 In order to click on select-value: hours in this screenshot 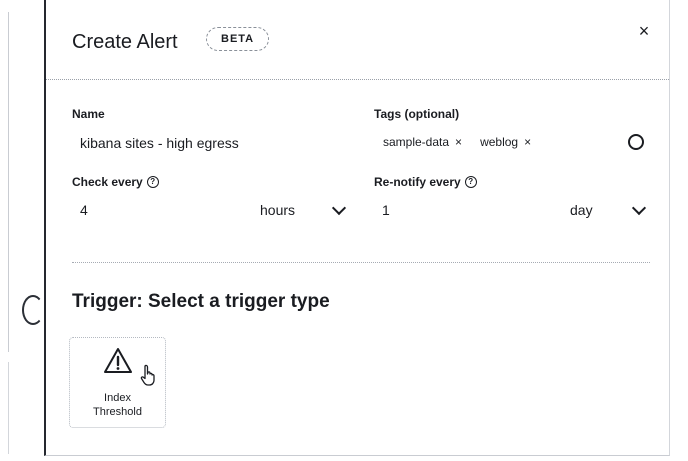, I will do `click(278, 210)`.